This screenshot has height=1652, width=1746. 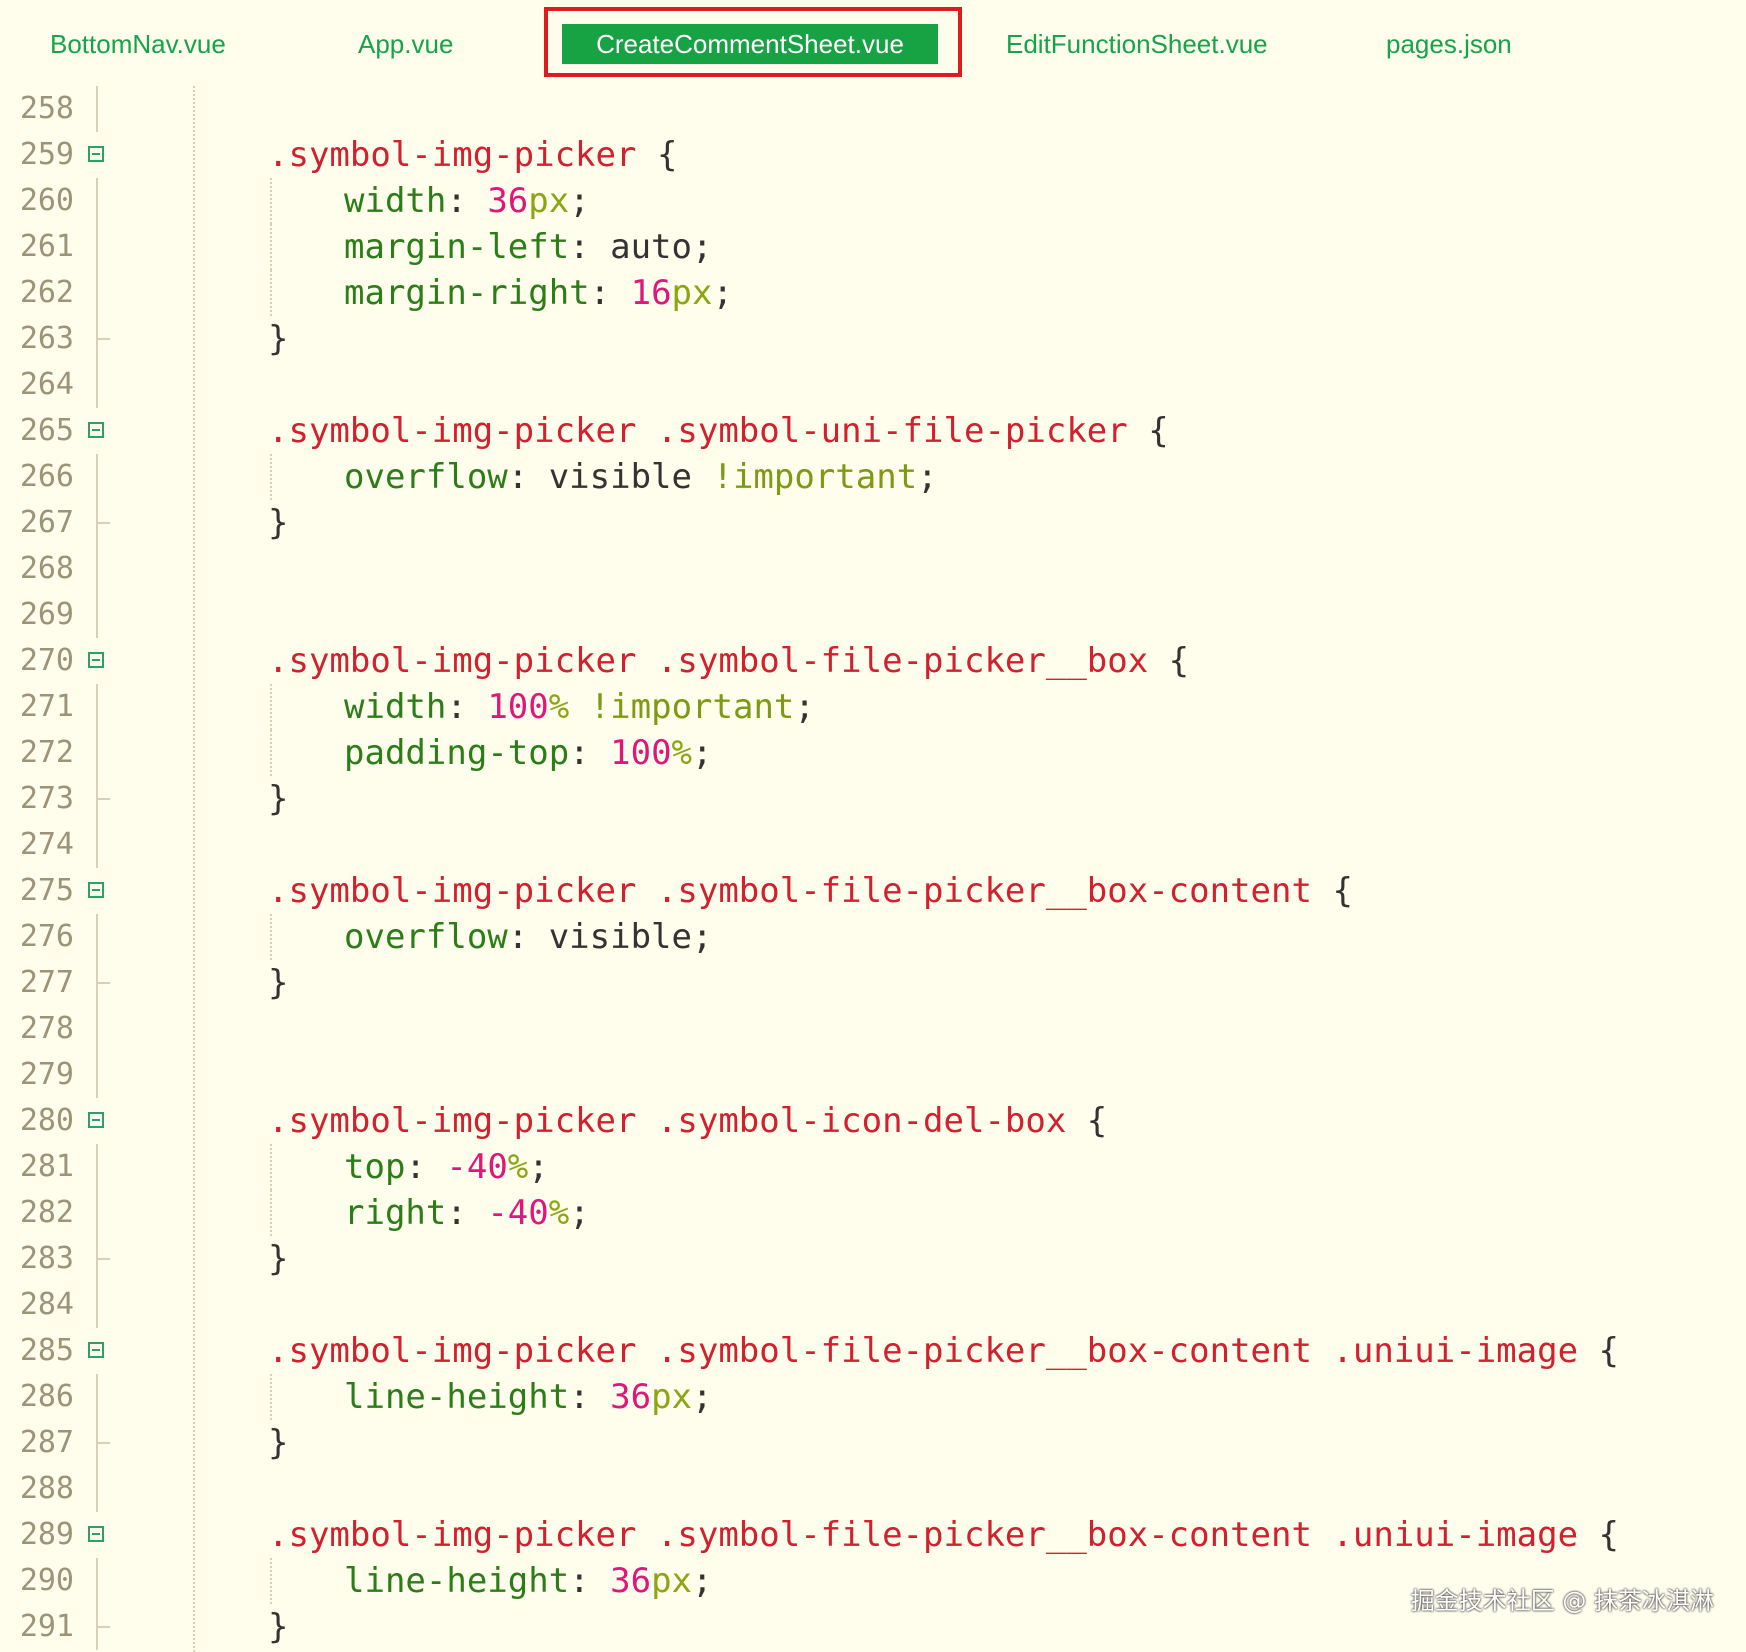 What do you see at coordinates (46, 936) in the screenshot?
I see `line-number: 276` at bounding box center [46, 936].